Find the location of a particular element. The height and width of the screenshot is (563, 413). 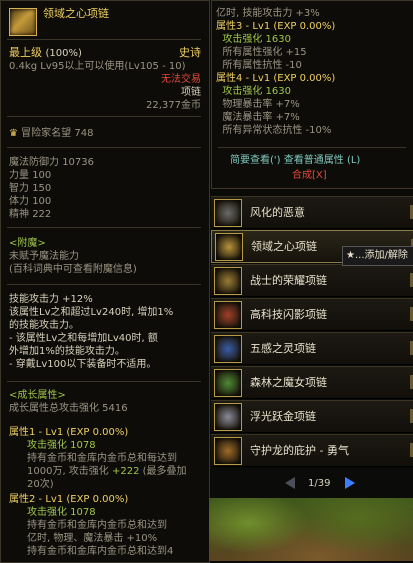

list-item: 森林之魔女项链 is located at coordinates (312, 382).